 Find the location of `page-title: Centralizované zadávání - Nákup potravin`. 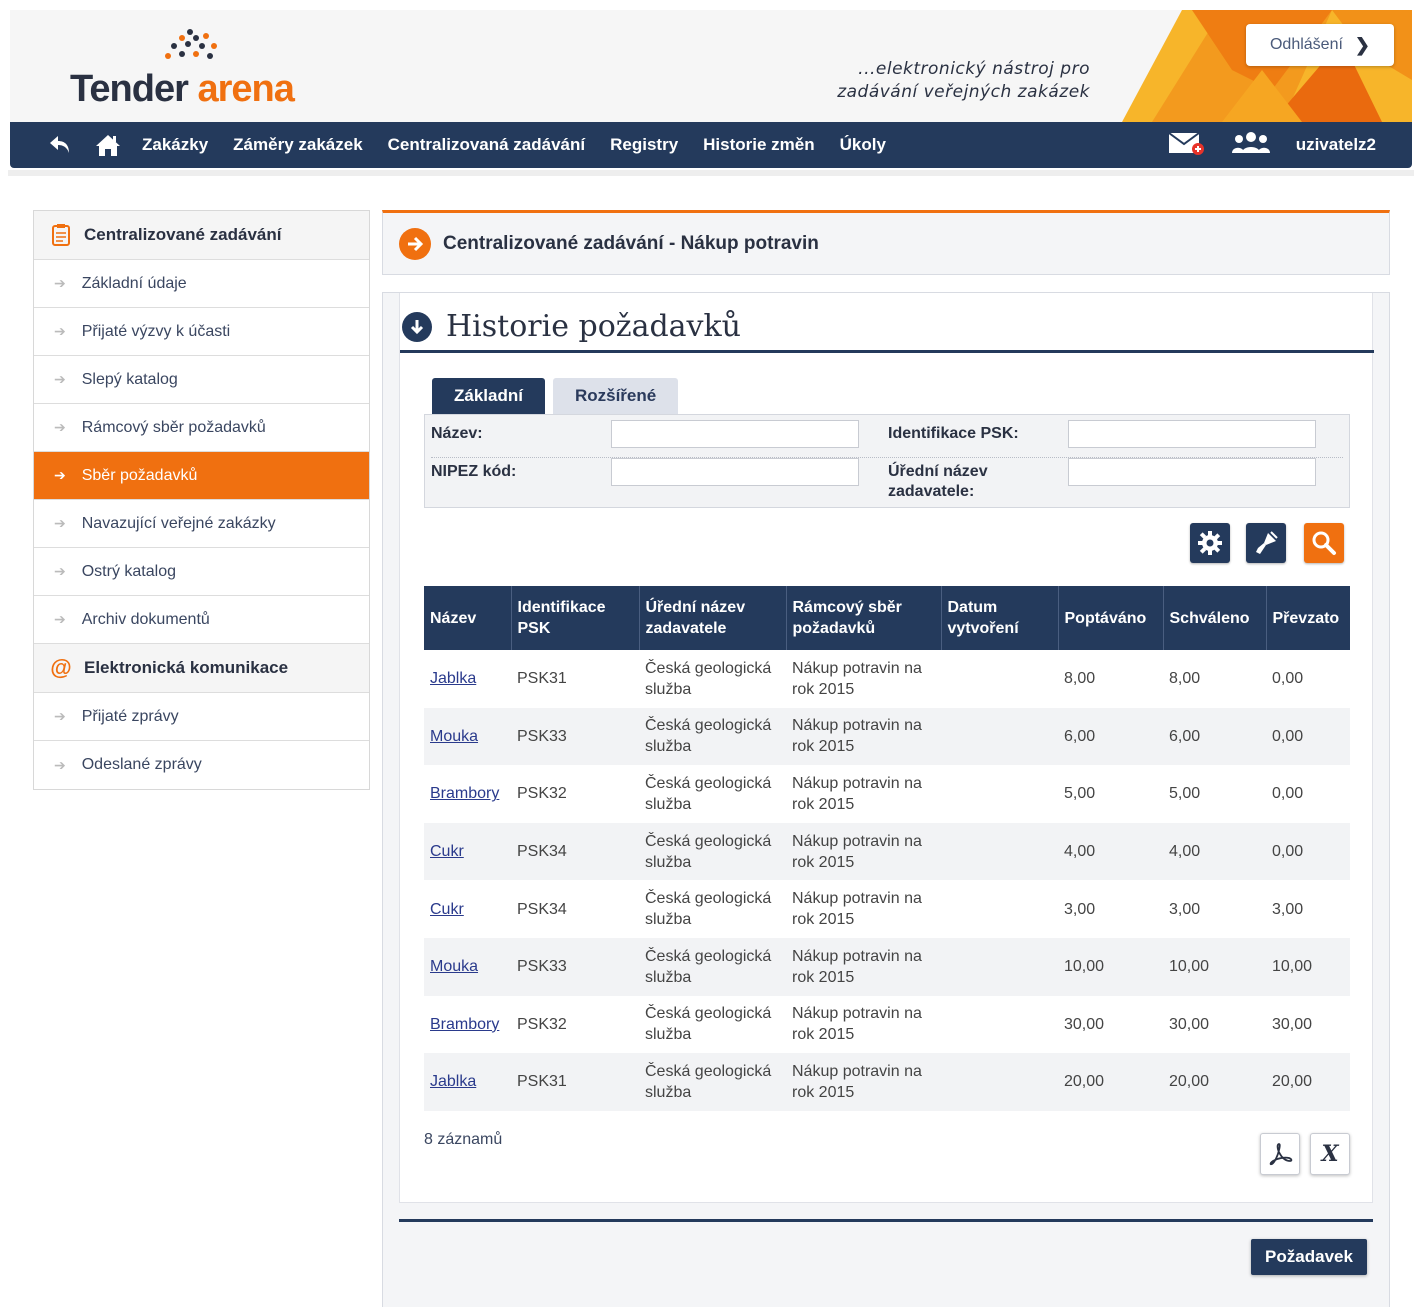

page-title: Centralizované zadávání - Nákup potravin is located at coordinates (631, 243).